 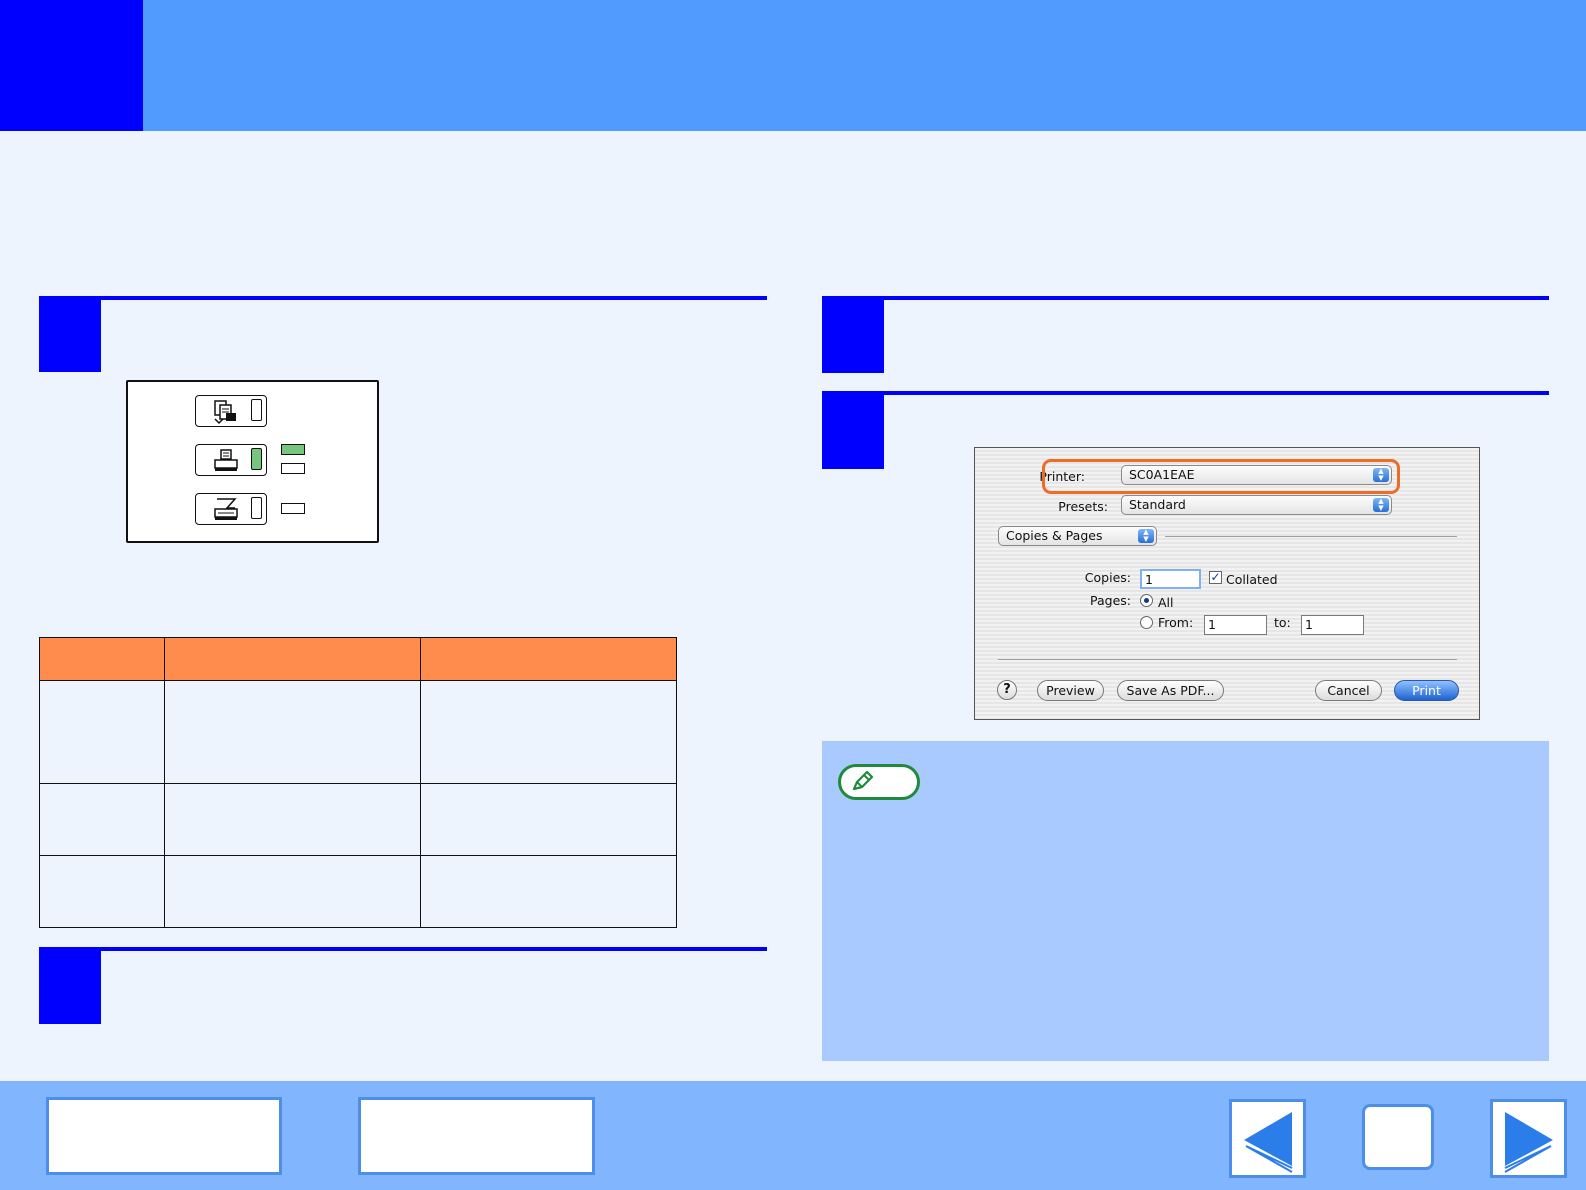 What do you see at coordinates (71, 65) in the screenshot?
I see `chapter-block` at bounding box center [71, 65].